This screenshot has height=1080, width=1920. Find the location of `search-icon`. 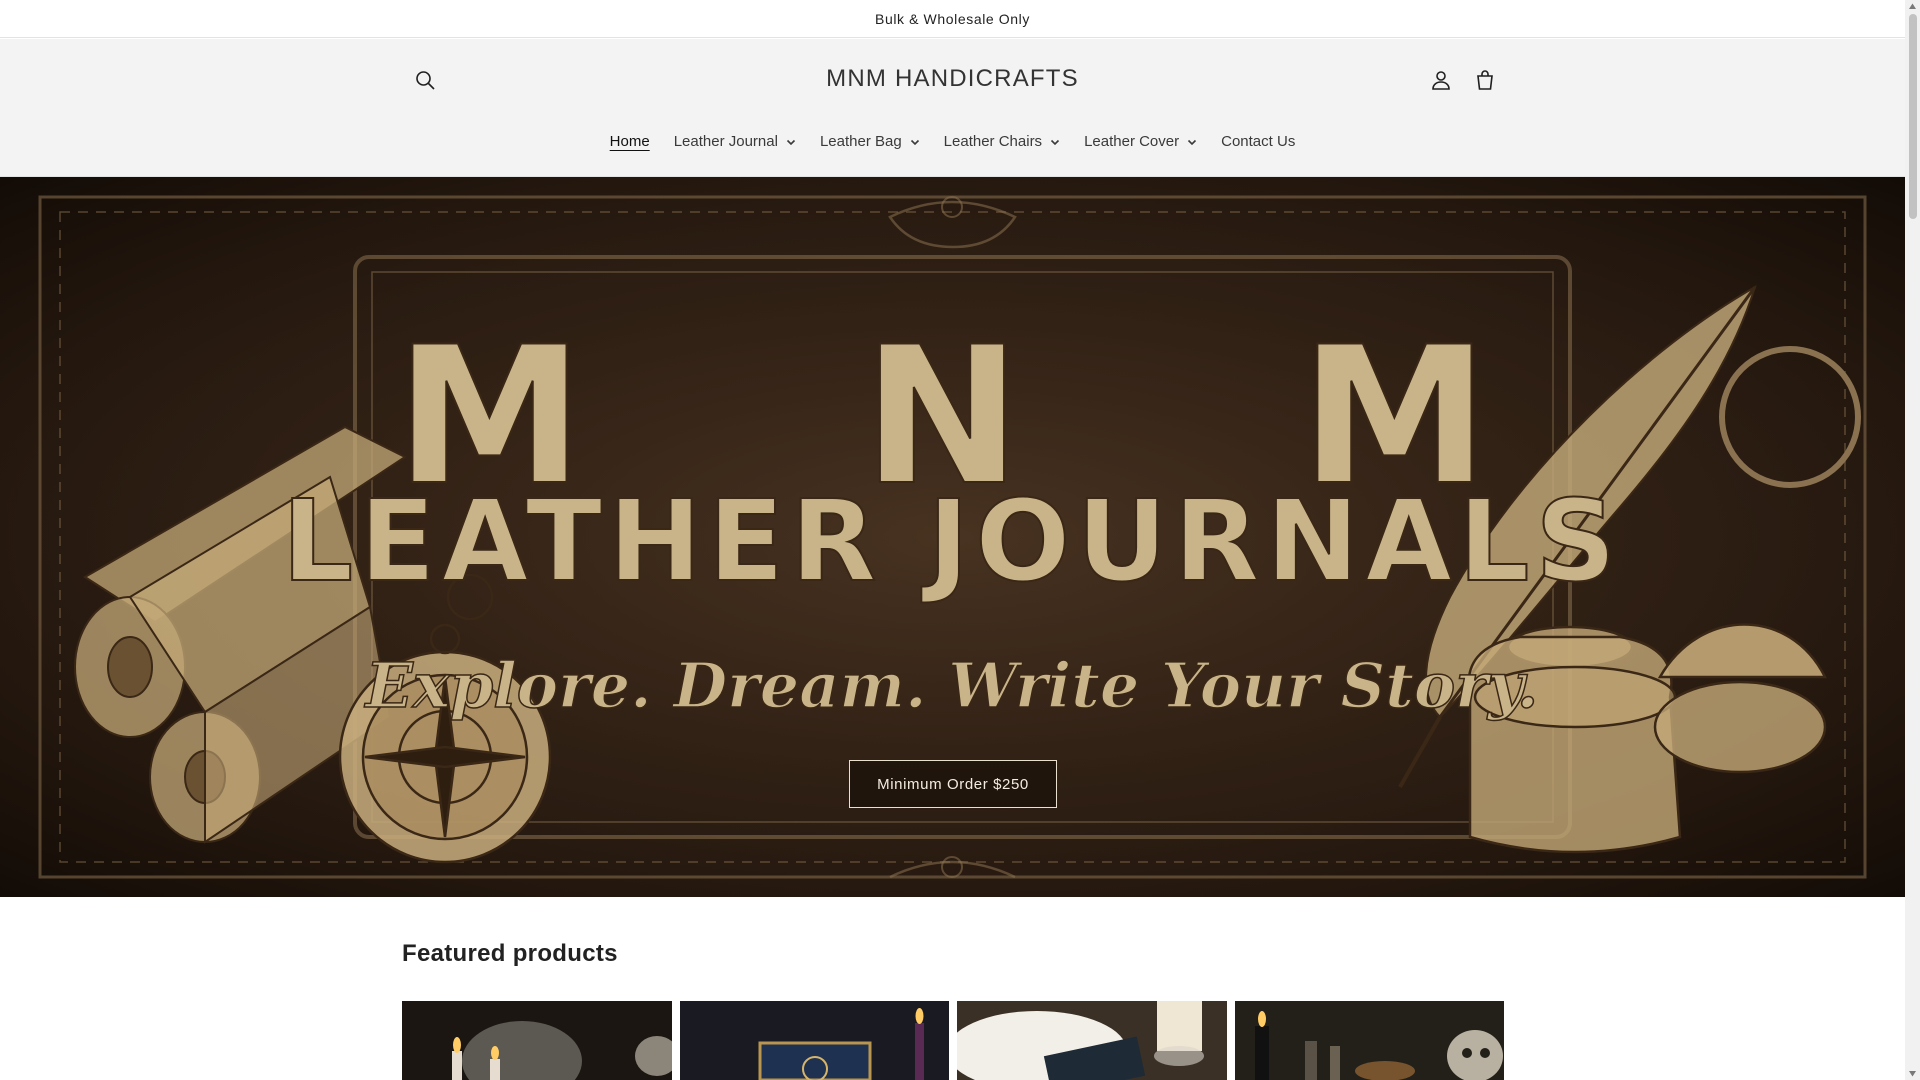

search-icon is located at coordinates (425, 80).